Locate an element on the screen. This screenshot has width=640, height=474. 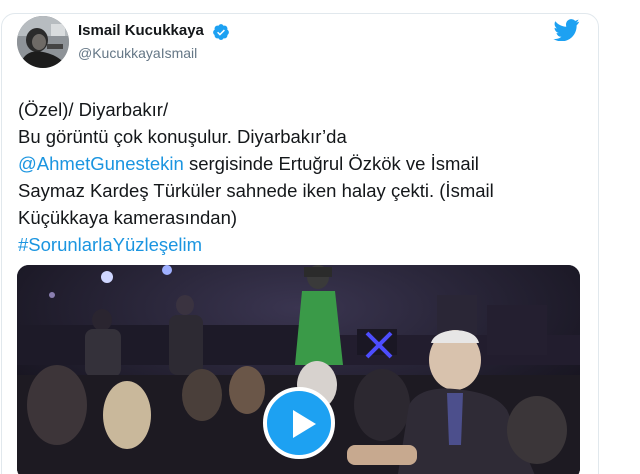
hashtag-link: #SorunlarlaYüzleşelim is located at coordinates (110, 244).